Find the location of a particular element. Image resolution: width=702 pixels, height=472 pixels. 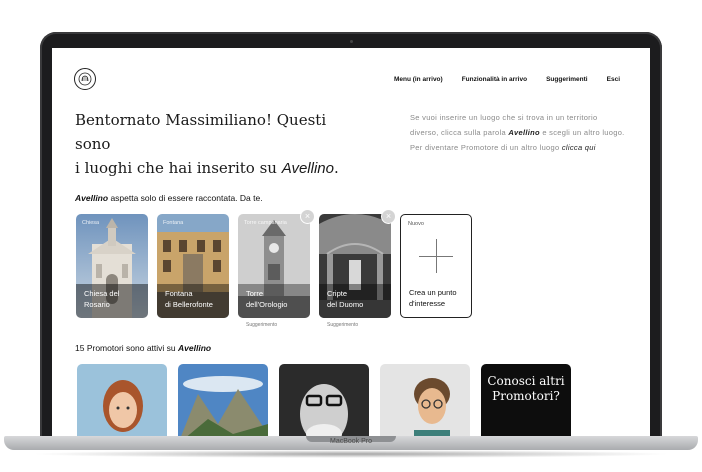

place-card-title: Fontana di Bellerofonte is located at coordinates (189, 299).